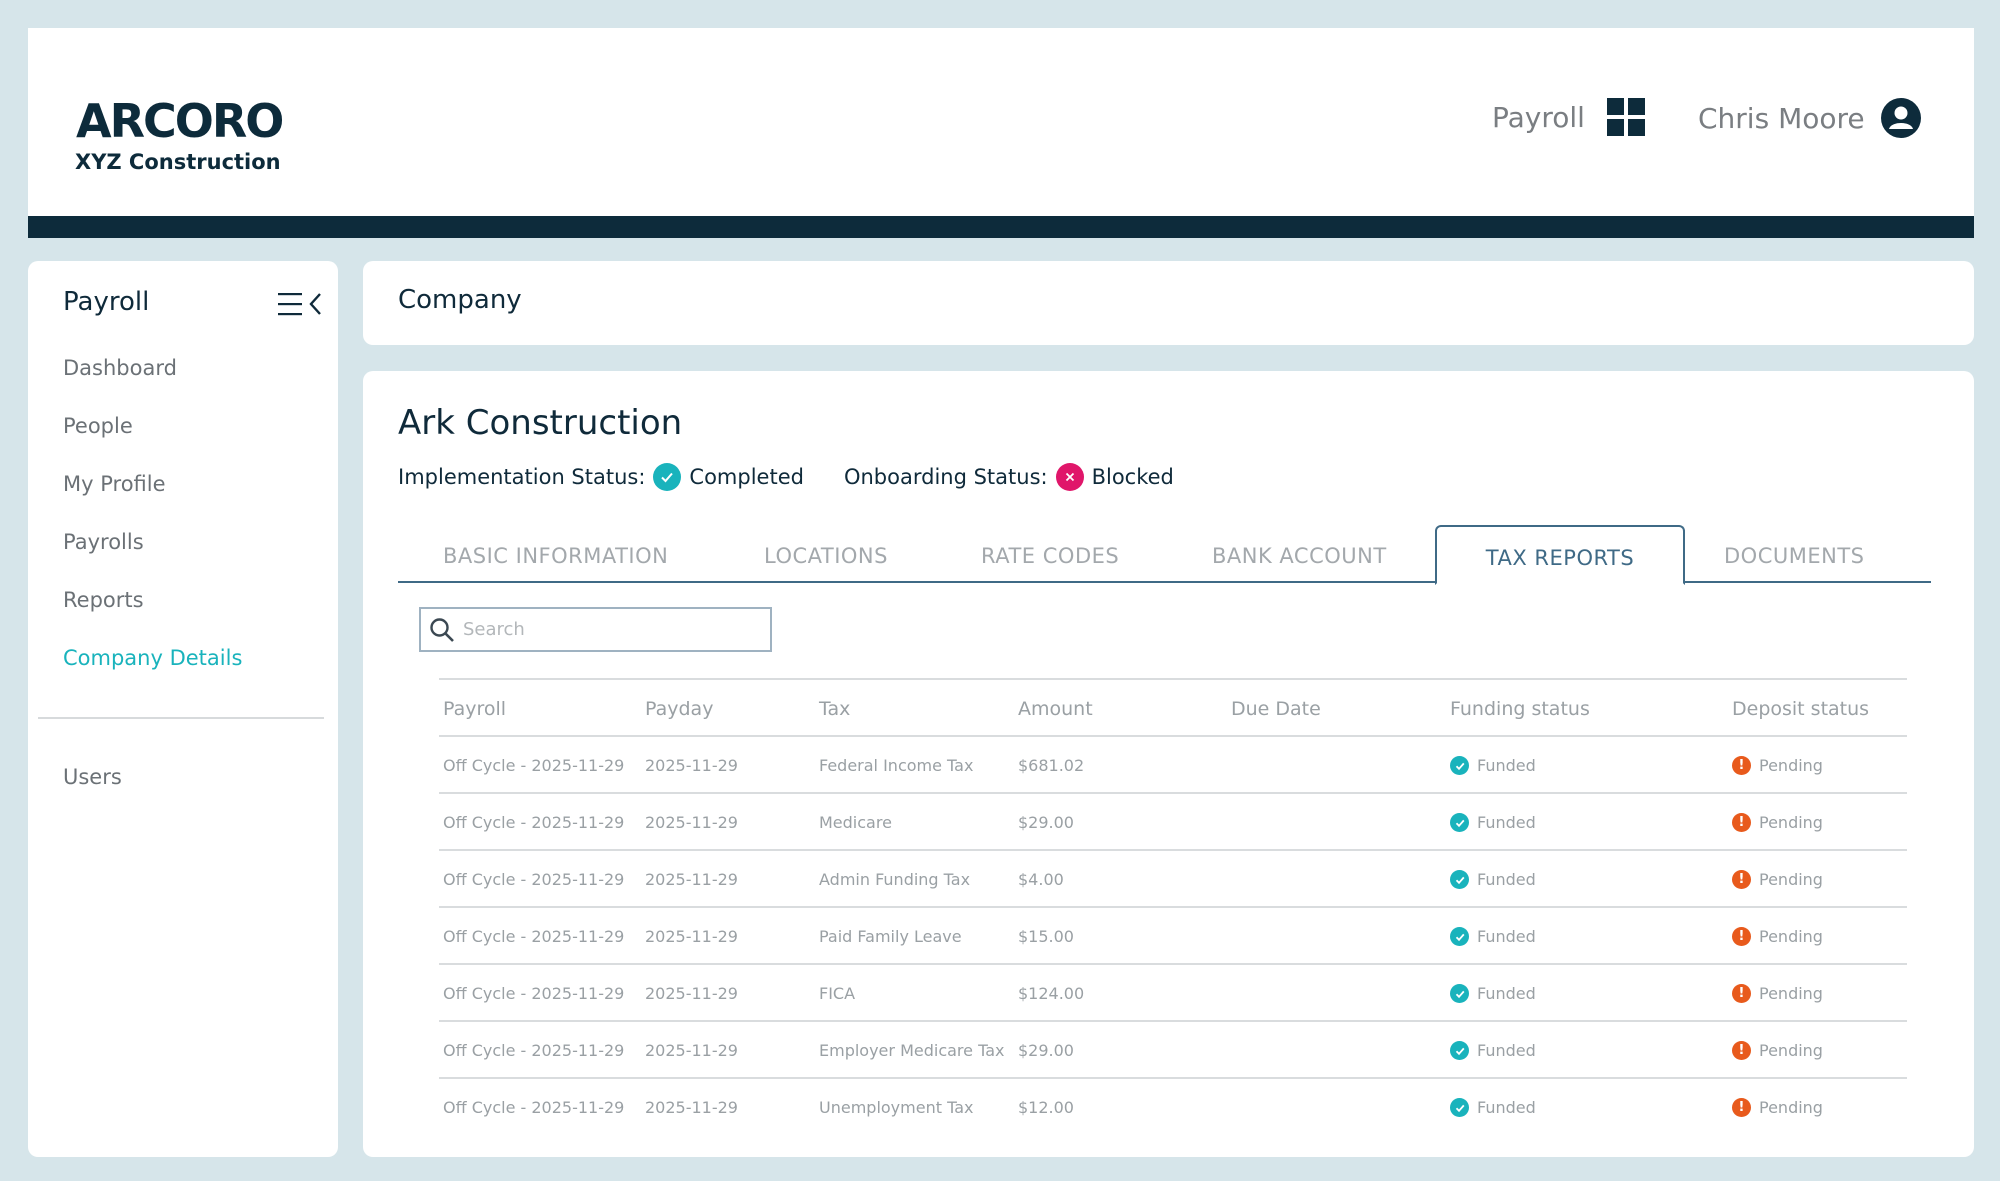 Image resolution: width=2000 pixels, height=1181 pixels. Describe the element at coordinates (555, 554) in the screenshot. I see `tab-basic-information: BASIC INFORMATION` at that location.